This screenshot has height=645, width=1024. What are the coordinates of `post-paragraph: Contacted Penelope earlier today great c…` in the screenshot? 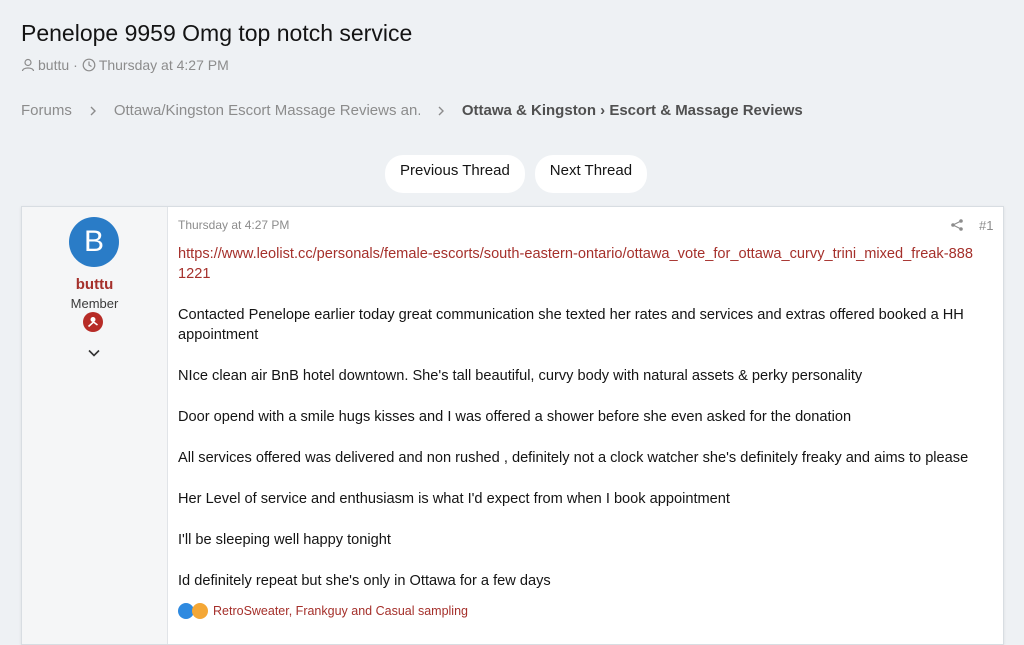 It's located at (571, 325).